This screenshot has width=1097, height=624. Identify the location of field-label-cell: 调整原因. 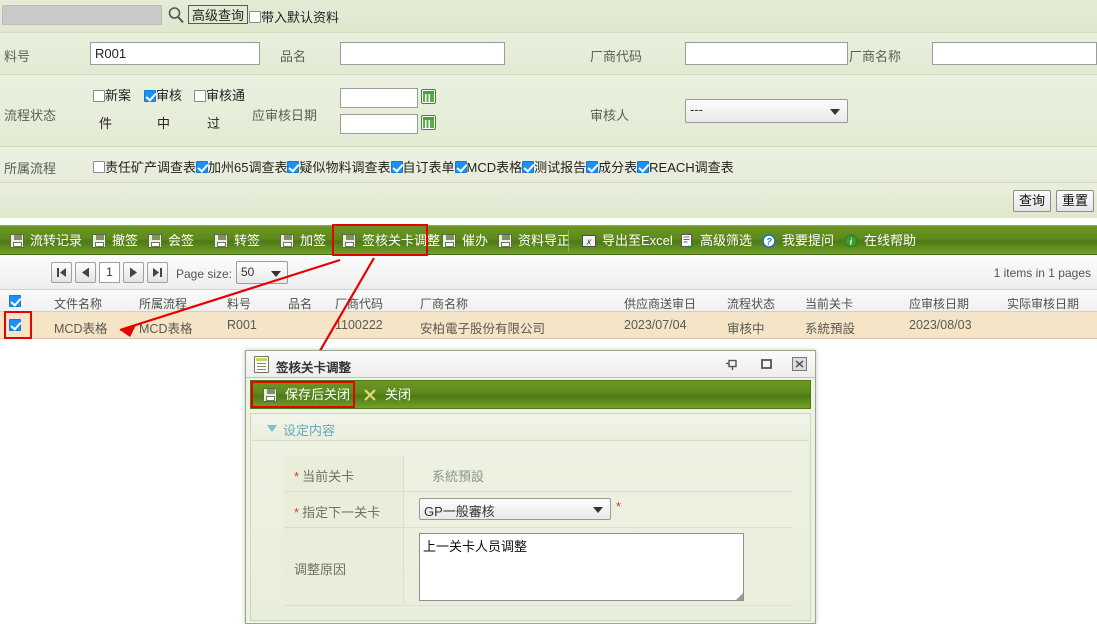
(344, 566).